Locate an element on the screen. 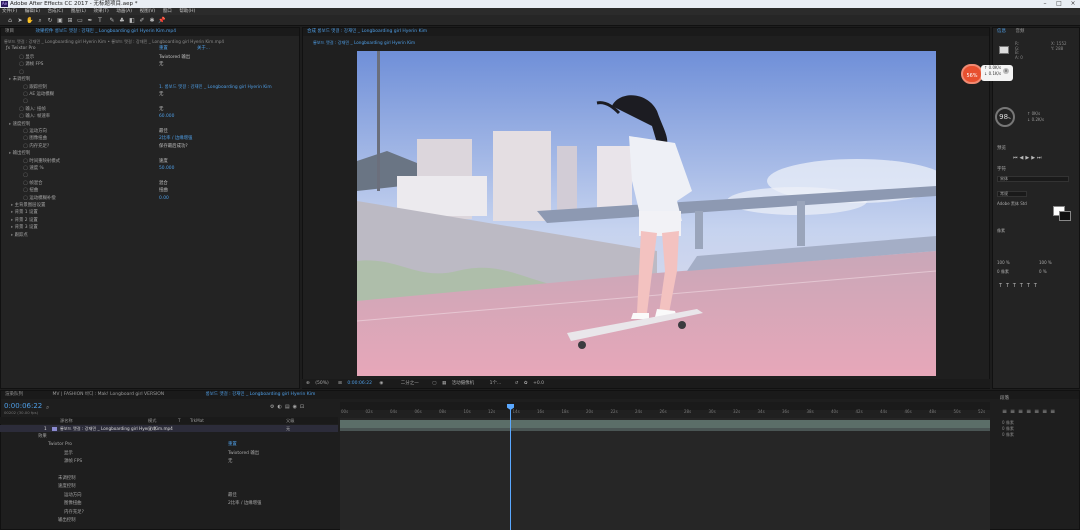 The image size is (1080, 530). timeline-prop-row: 速度控制 is located at coordinates (67, 486).